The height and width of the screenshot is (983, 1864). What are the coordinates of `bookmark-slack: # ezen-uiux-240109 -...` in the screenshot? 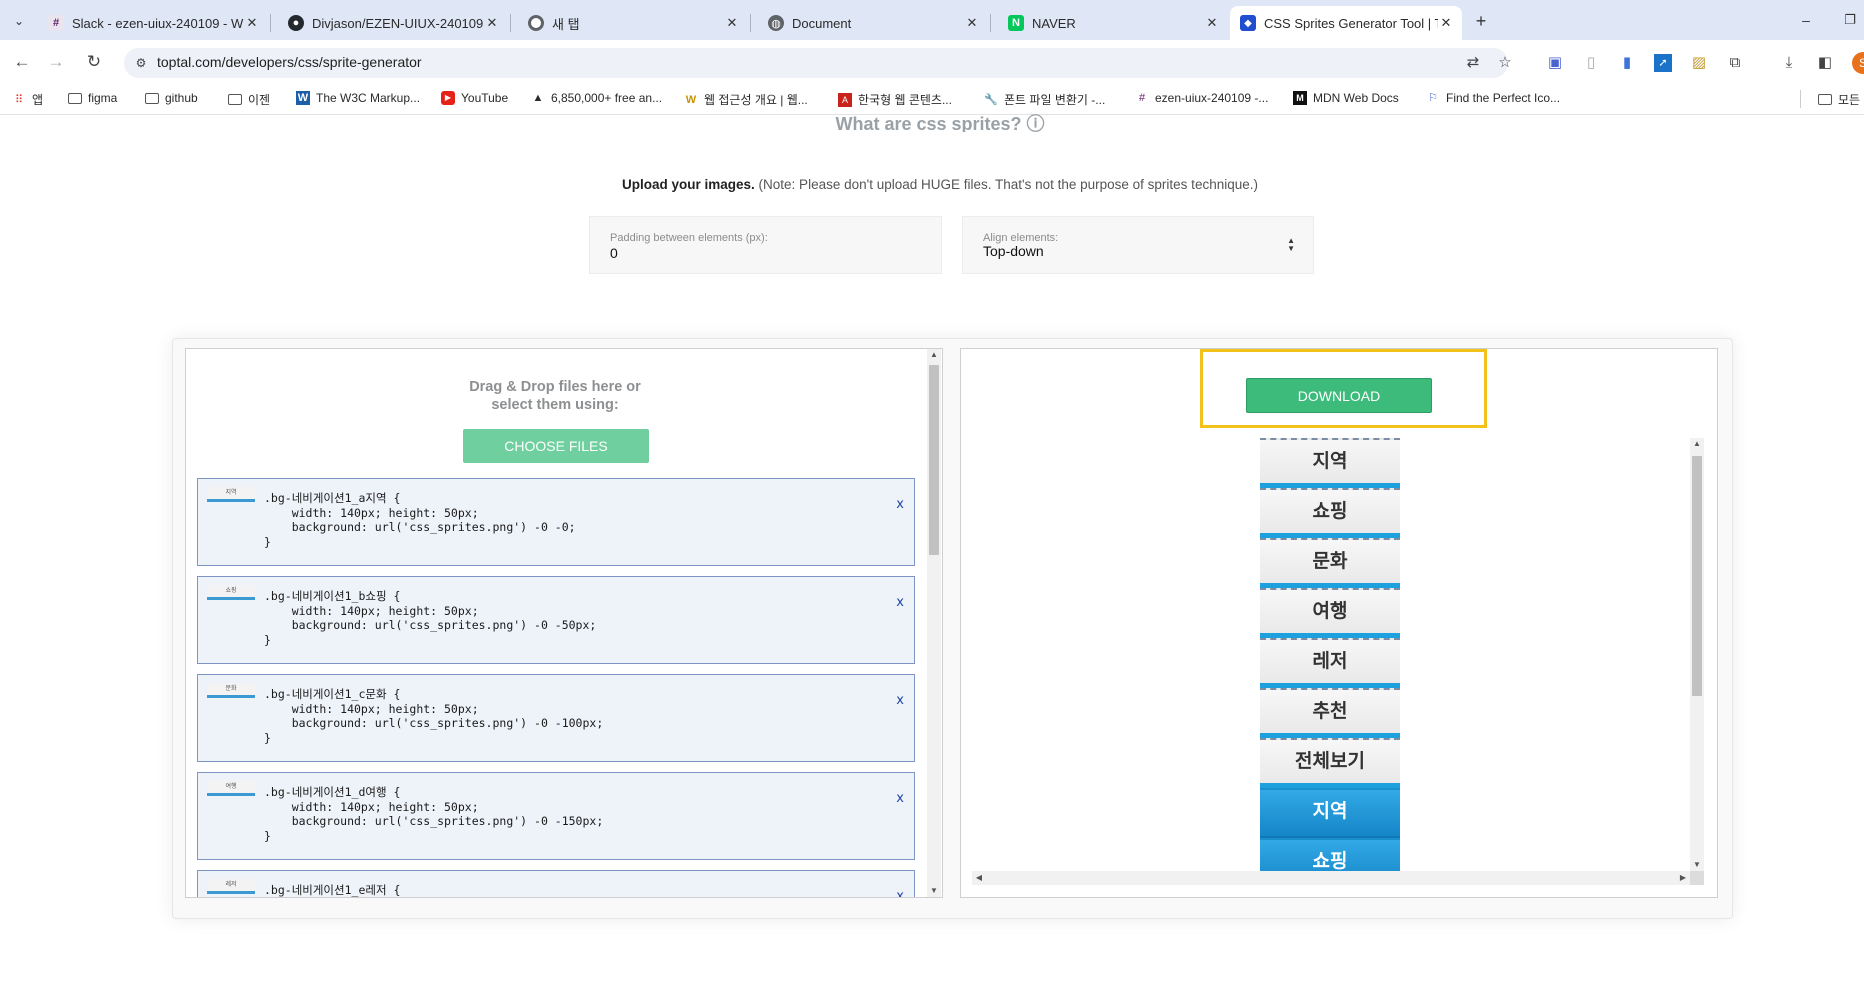 It's located at (1201, 98).